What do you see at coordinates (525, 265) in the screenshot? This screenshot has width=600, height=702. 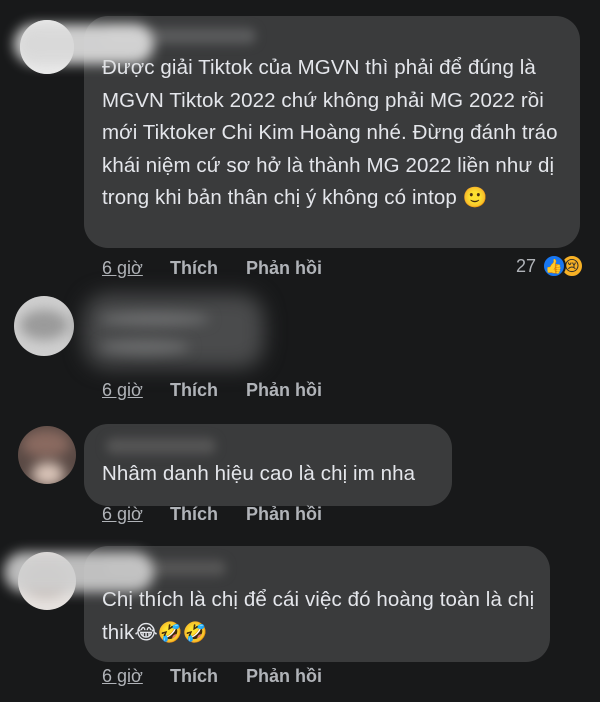 I see `reaction-count: 27` at bounding box center [525, 265].